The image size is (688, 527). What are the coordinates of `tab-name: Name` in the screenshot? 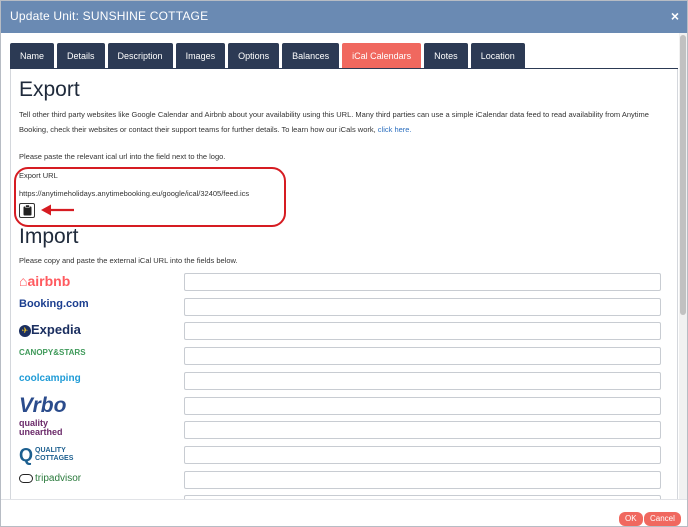 It's located at (32, 56).